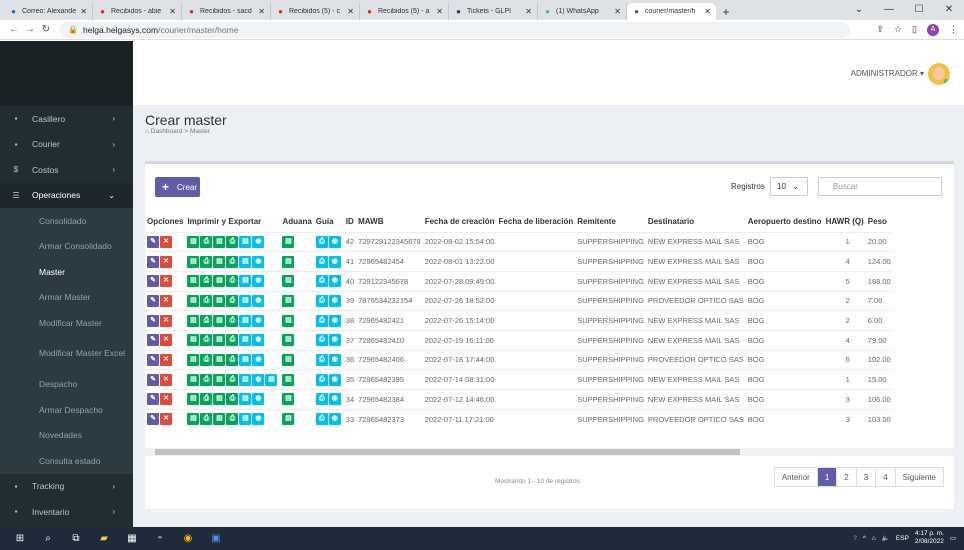  Describe the element at coordinates (66, 436) in the screenshot. I see `submenu-item: Novedades` at that location.